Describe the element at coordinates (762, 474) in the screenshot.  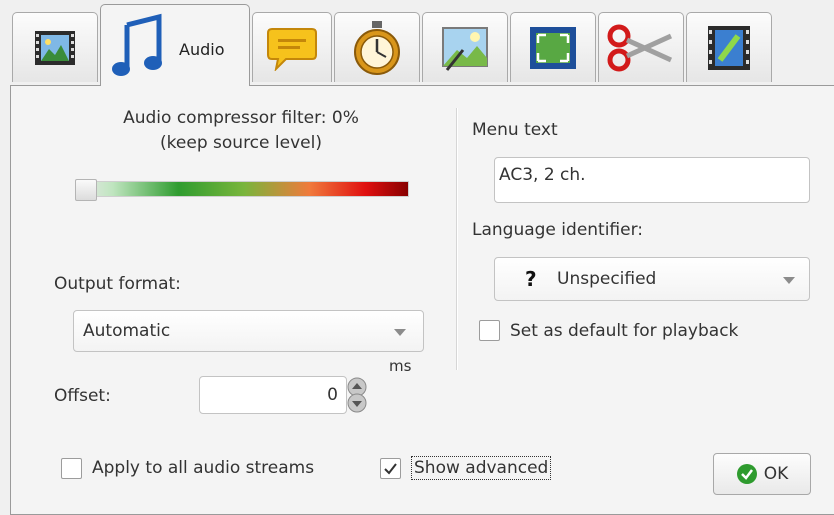
I see `ok-button: OK` at that location.